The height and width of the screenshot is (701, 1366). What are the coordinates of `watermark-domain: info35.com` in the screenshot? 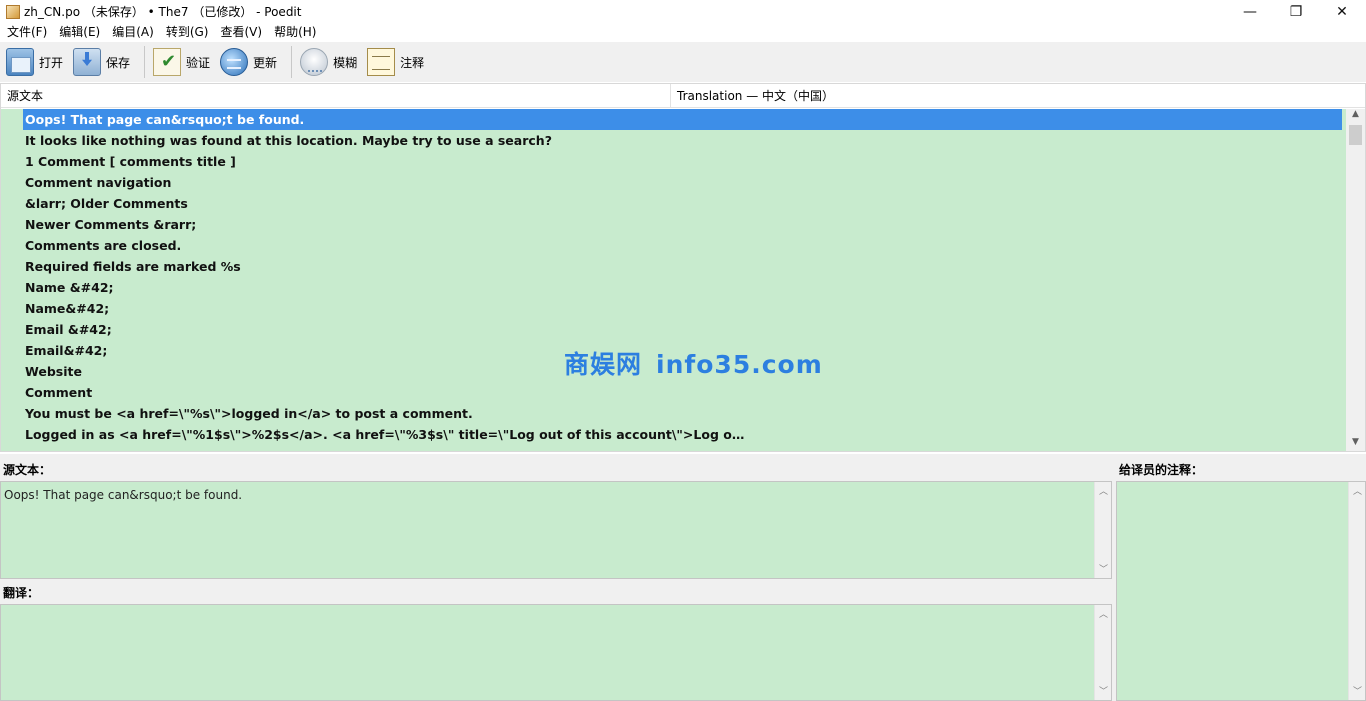 It's located at (739, 364).